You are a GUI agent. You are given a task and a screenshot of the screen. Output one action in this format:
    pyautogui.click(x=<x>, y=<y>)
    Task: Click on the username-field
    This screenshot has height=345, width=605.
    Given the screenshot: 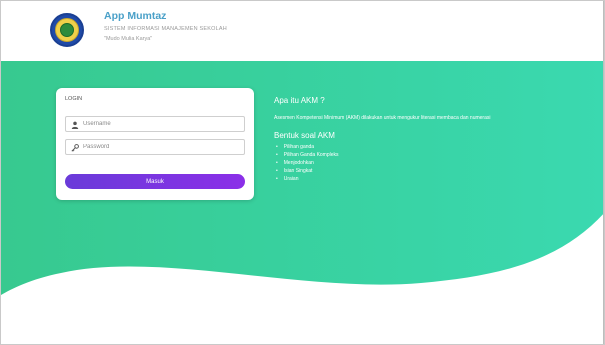 What is the action you would take?
    pyautogui.click(x=155, y=124)
    